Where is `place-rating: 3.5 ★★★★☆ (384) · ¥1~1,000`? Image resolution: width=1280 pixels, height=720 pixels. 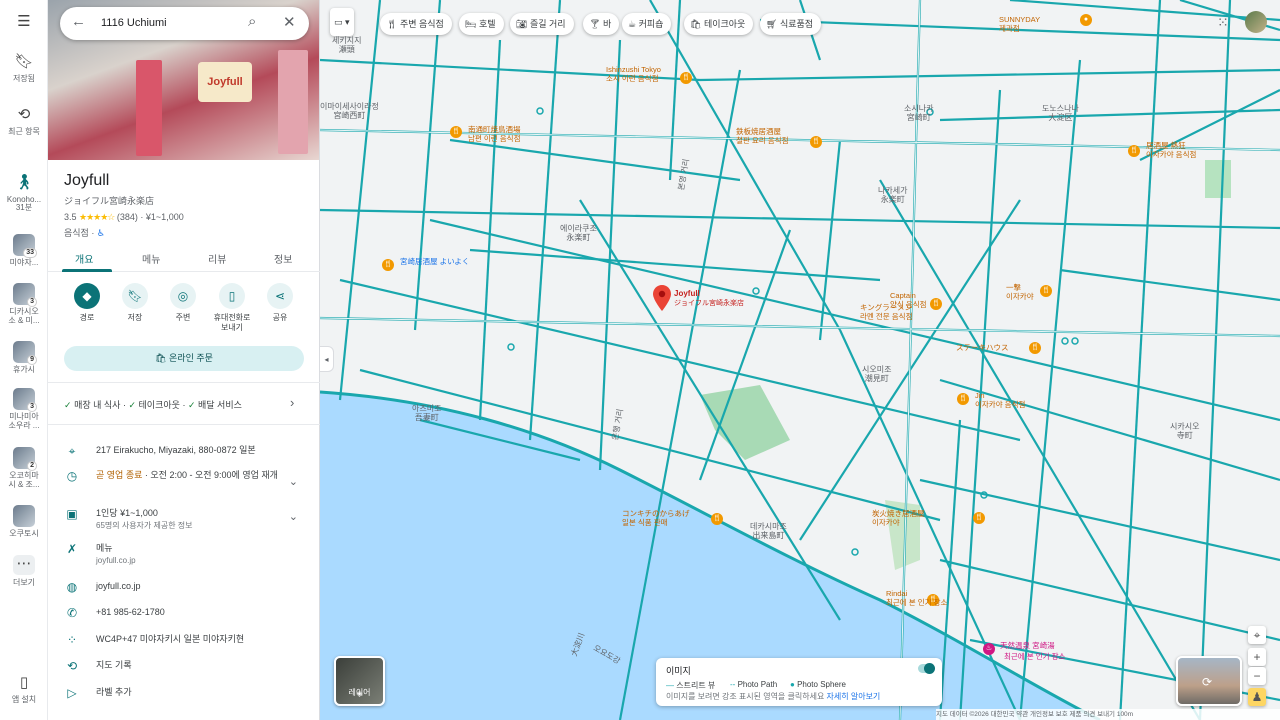
place-rating: 3.5 ★★★★☆ (384) · ¥1~1,000 is located at coordinates (124, 217).